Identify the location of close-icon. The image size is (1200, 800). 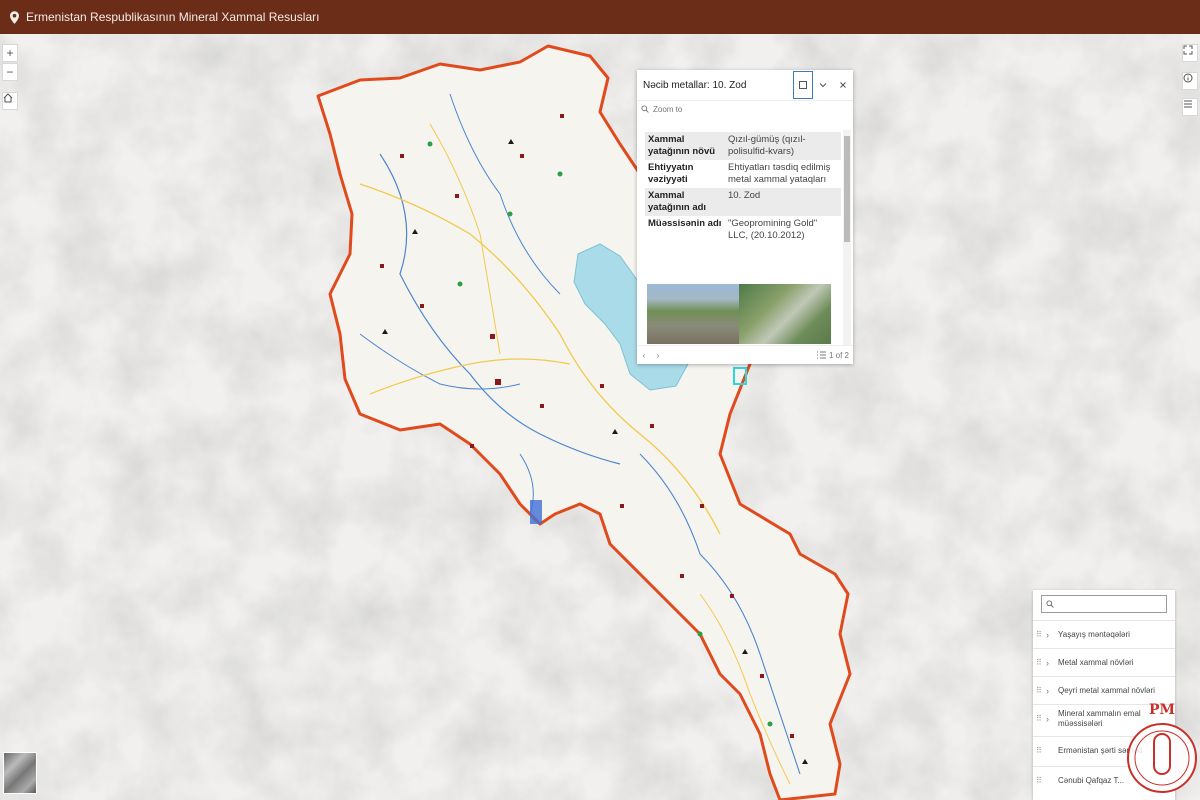
(843, 85).